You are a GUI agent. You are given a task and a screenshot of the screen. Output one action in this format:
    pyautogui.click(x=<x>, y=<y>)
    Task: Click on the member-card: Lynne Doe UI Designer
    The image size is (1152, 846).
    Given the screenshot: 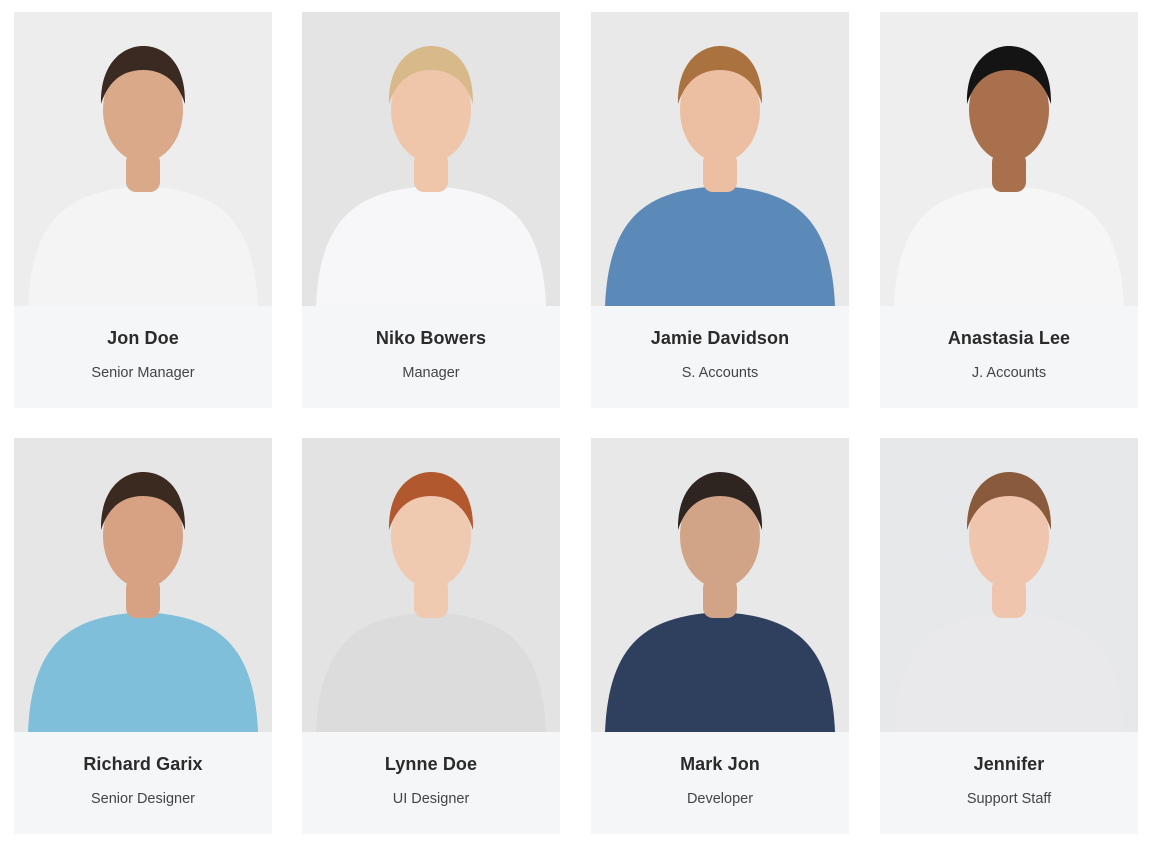 What is the action you would take?
    pyautogui.click(x=431, y=636)
    